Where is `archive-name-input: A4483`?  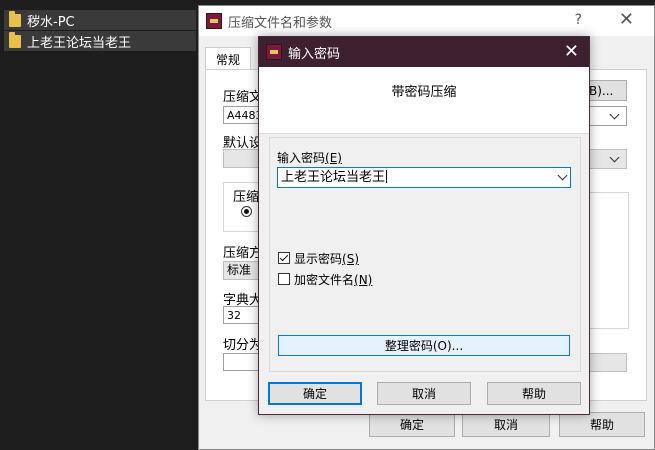
archive-name-input: A4483 is located at coordinates (243, 115).